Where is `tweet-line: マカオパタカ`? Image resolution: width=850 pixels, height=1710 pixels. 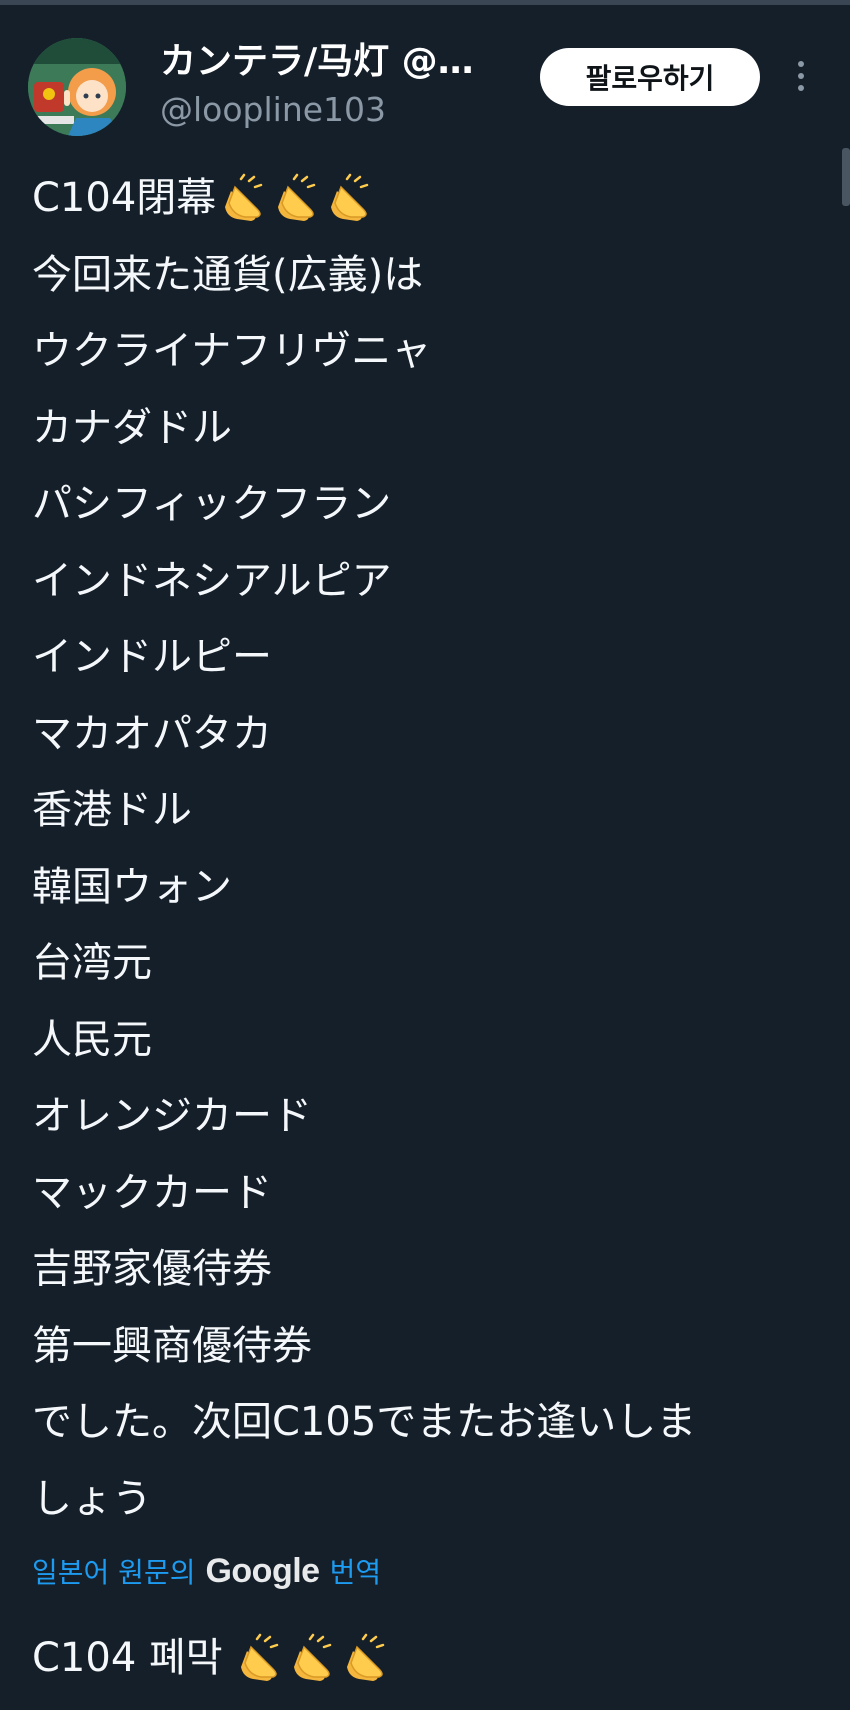
tweet-line: マカオパタカ is located at coordinates (152, 733).